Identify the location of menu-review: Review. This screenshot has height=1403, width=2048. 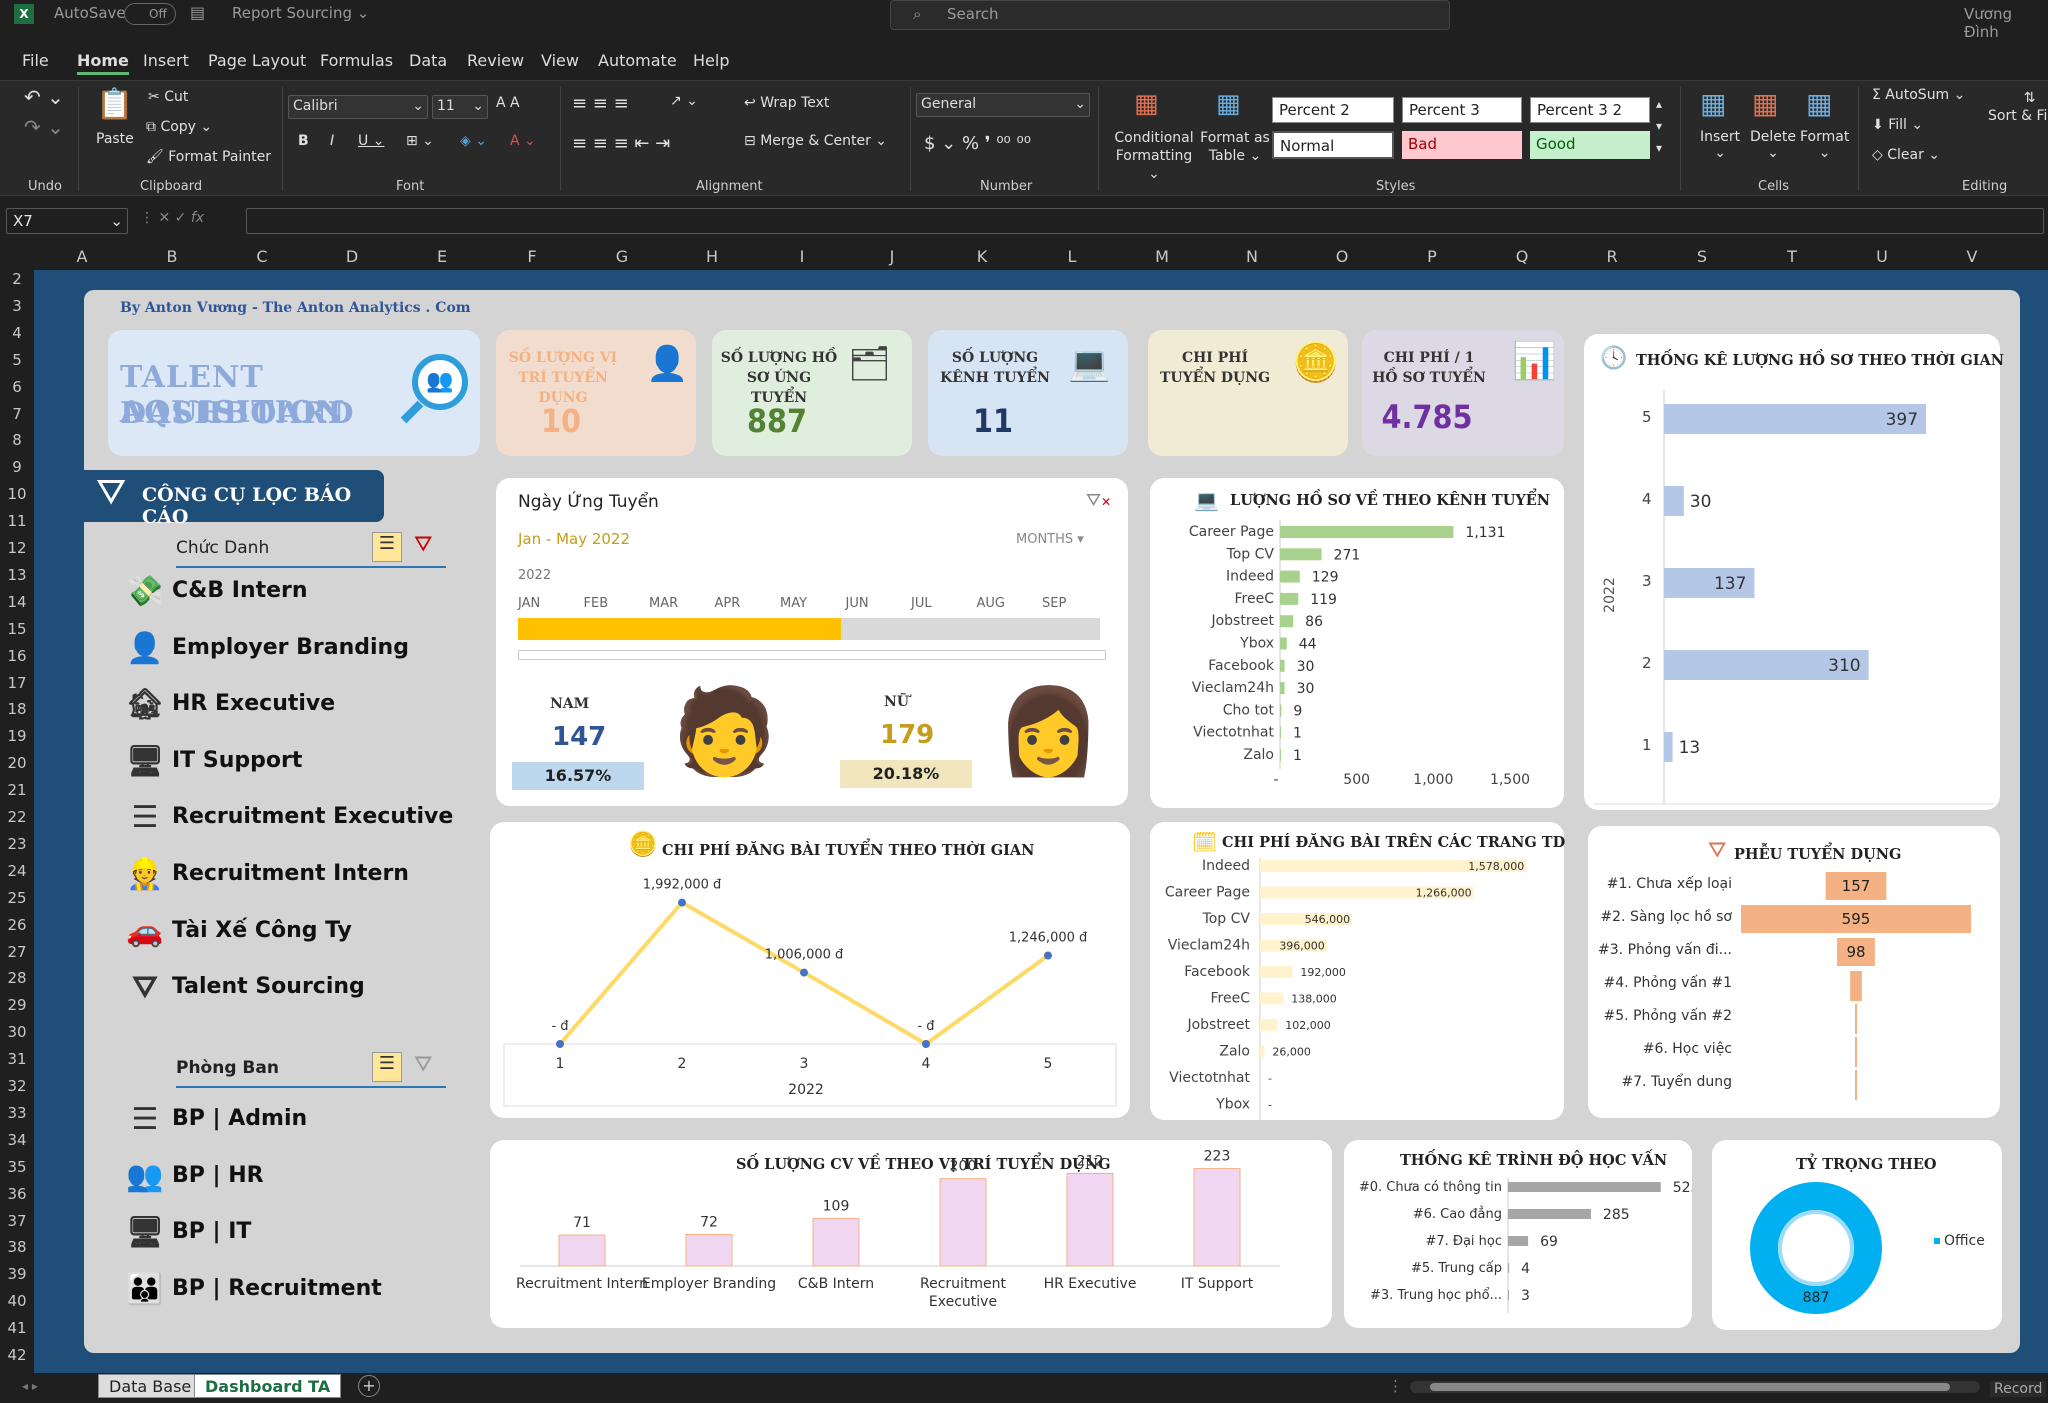
(495, 60).